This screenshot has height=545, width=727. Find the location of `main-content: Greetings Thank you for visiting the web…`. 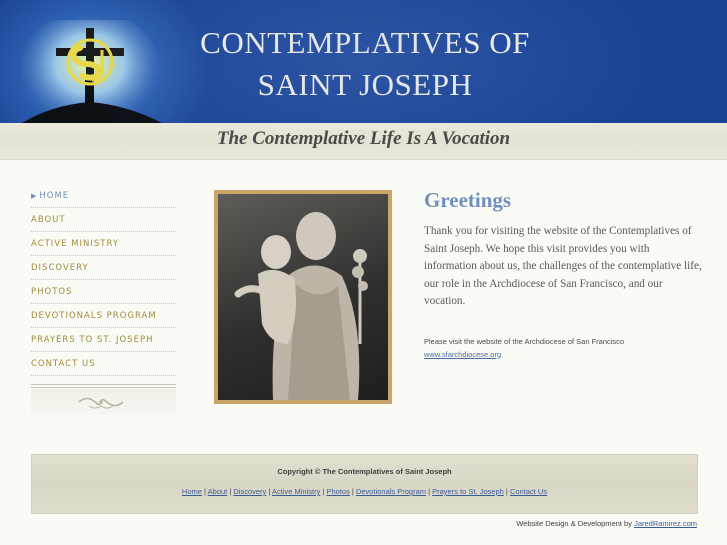

main-content: Greetings Thank you for visiting the web… is located at coordinates (564, 274).